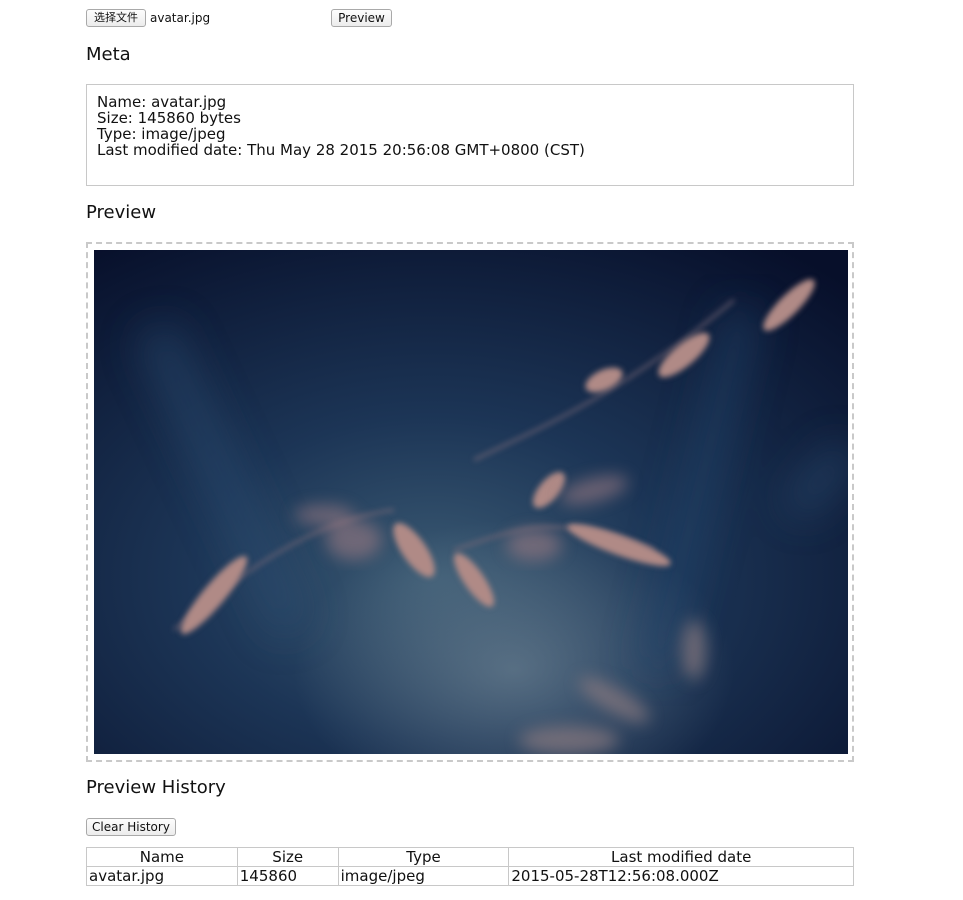 The image size is (963, 900). What do you see at coordinates (423, 857) in the screenshot?
I see `column-header-type: Type` at bounding box center [423, 857].